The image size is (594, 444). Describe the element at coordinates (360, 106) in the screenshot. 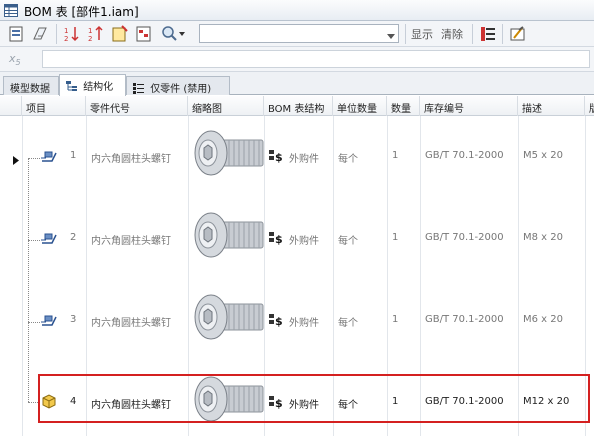

I see `col-header-unit-qty: 单位数量` at that location.